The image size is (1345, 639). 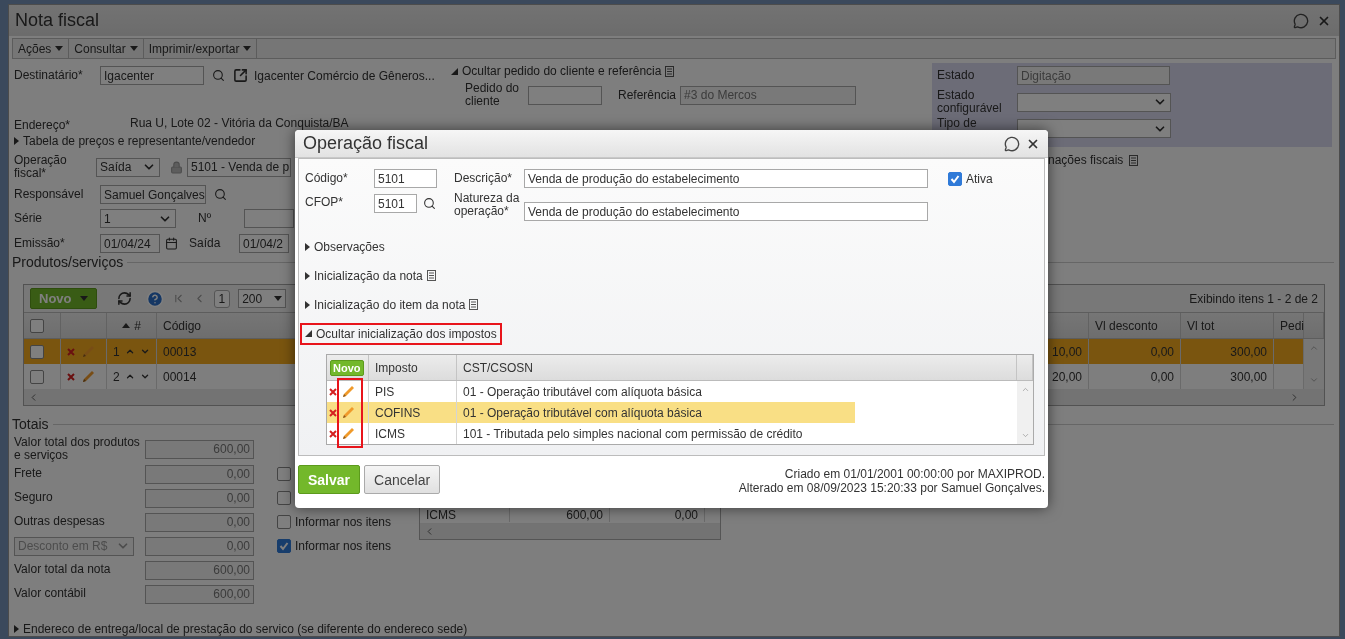 I want to click on section-toggle: Observações, so click(x=345, y=246).